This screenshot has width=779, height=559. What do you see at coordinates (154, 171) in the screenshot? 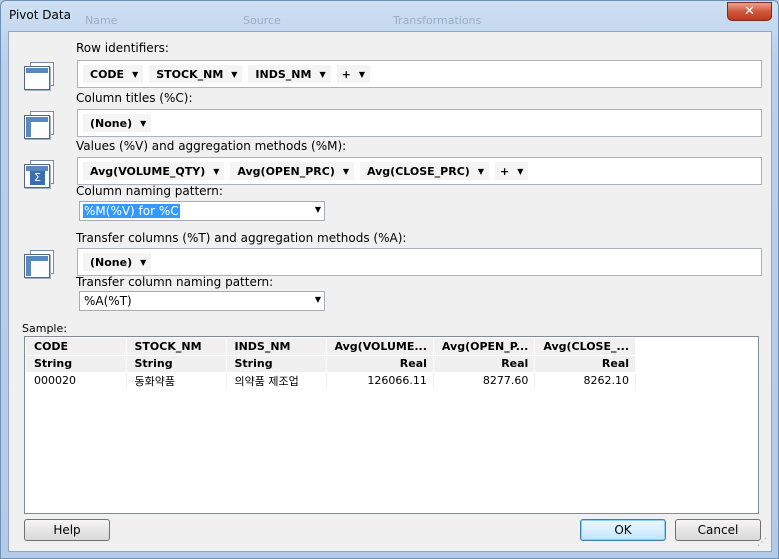
I see `value-token-volume: Avg(VOLUME_QTY) ▼` at bounding box center [154, 171].